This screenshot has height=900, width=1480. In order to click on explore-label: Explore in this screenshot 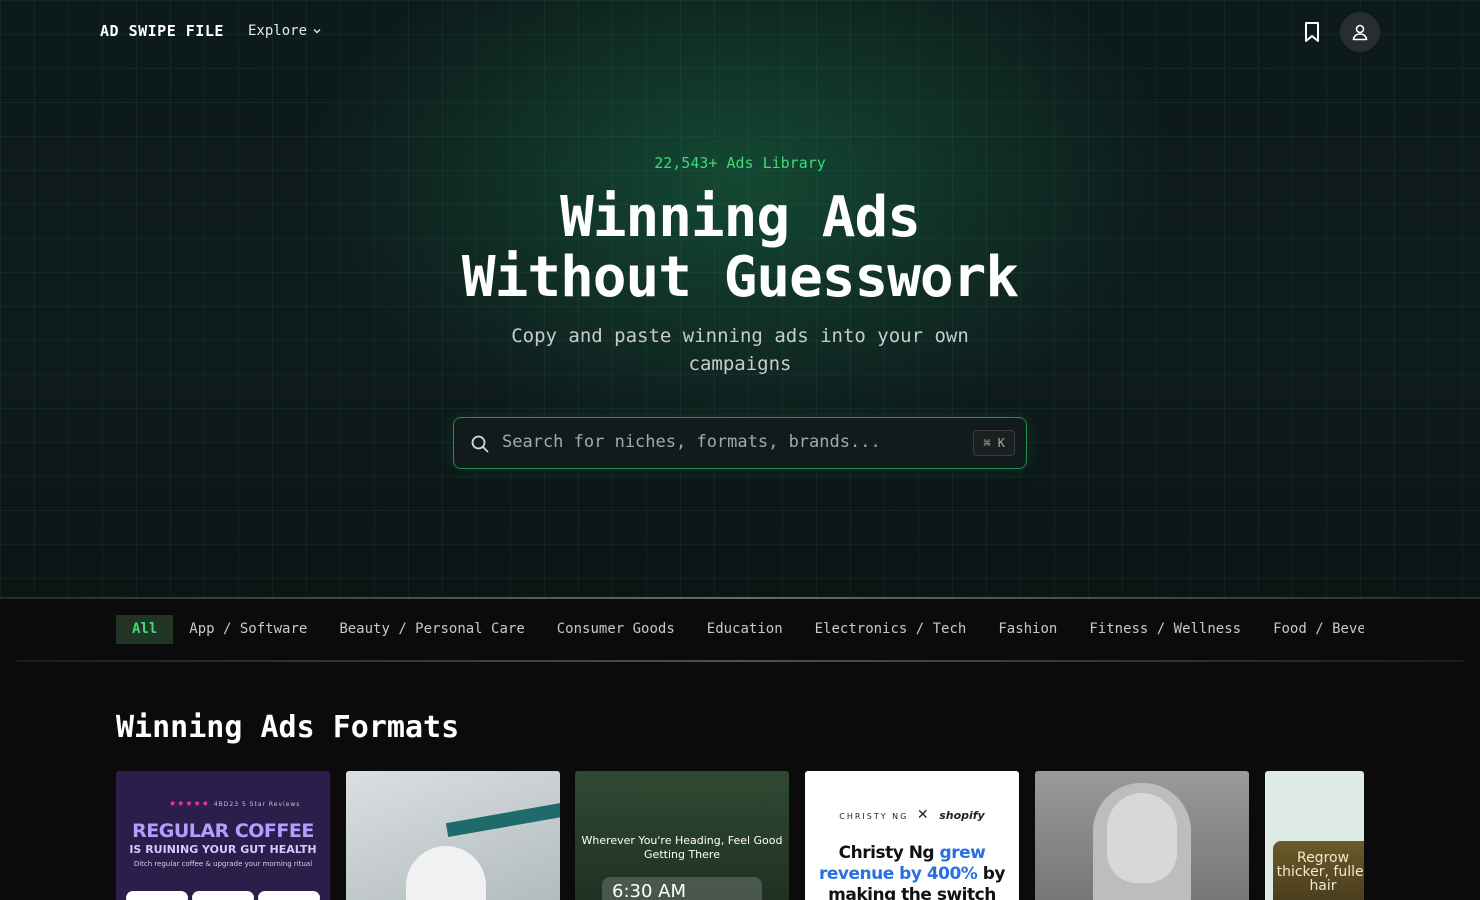, I will do `click(278, 31)`.